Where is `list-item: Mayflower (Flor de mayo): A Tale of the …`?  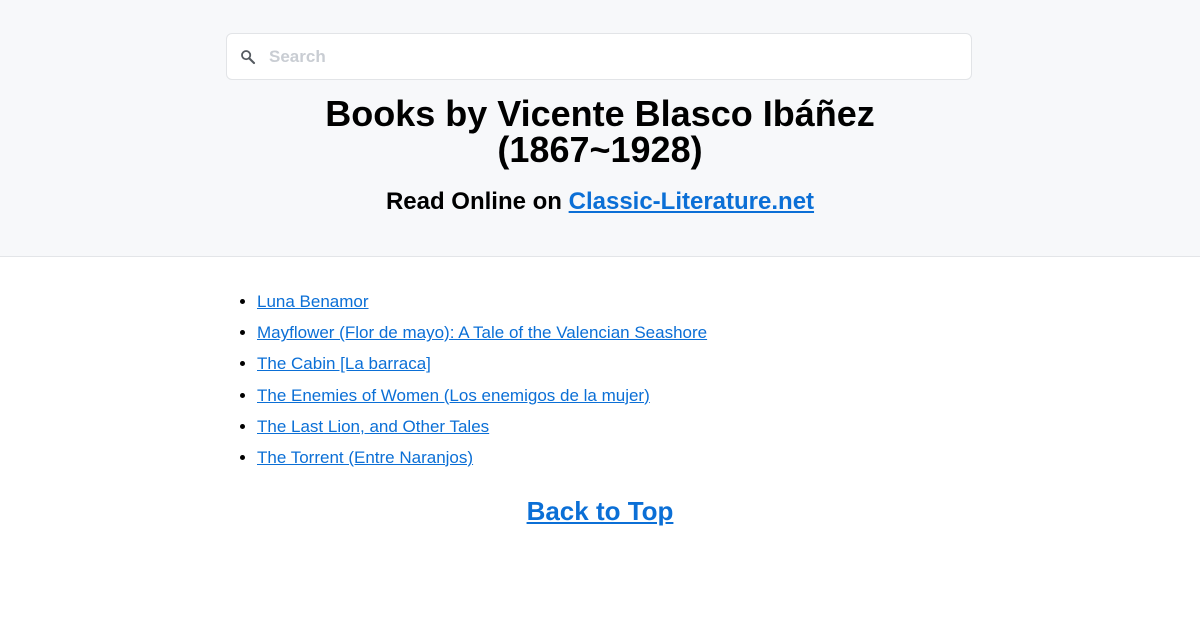
list-item: Mayflower (Flor de mayo): A Tale of the … is located at coordinates (482, 332).